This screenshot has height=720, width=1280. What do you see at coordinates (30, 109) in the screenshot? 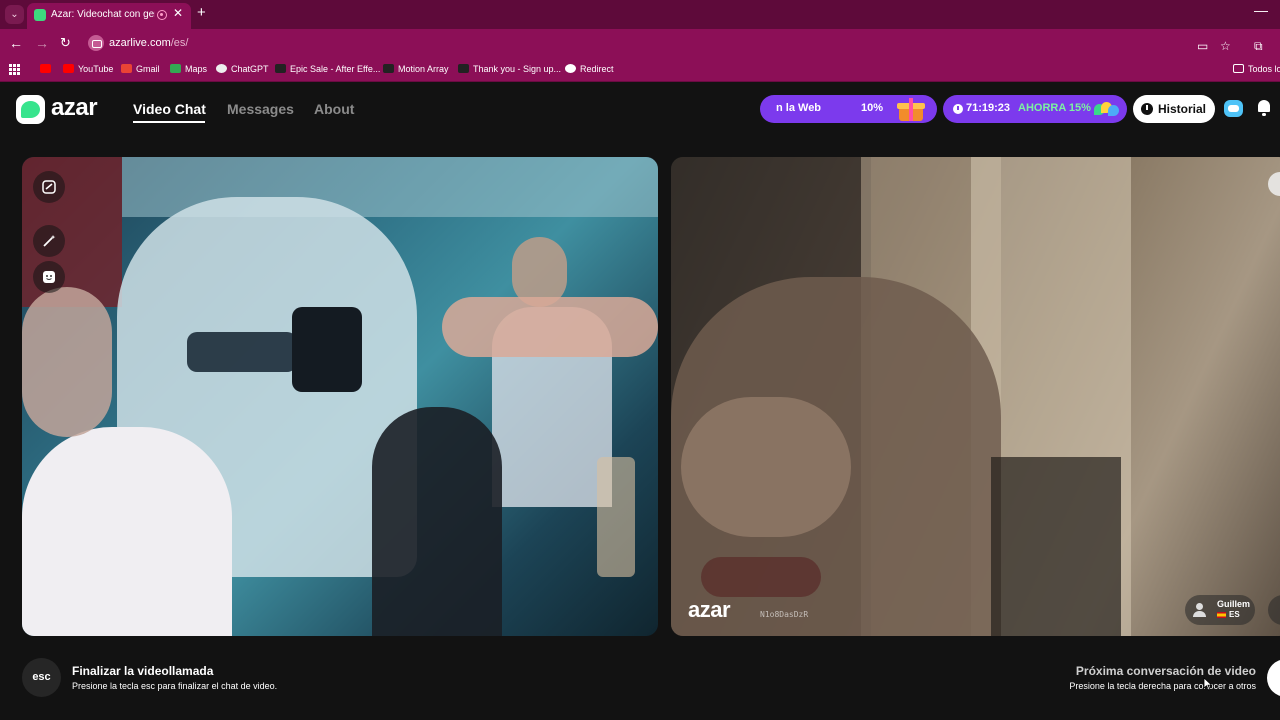
I see `azar-logo-icon` at bounding box center [30, 109].